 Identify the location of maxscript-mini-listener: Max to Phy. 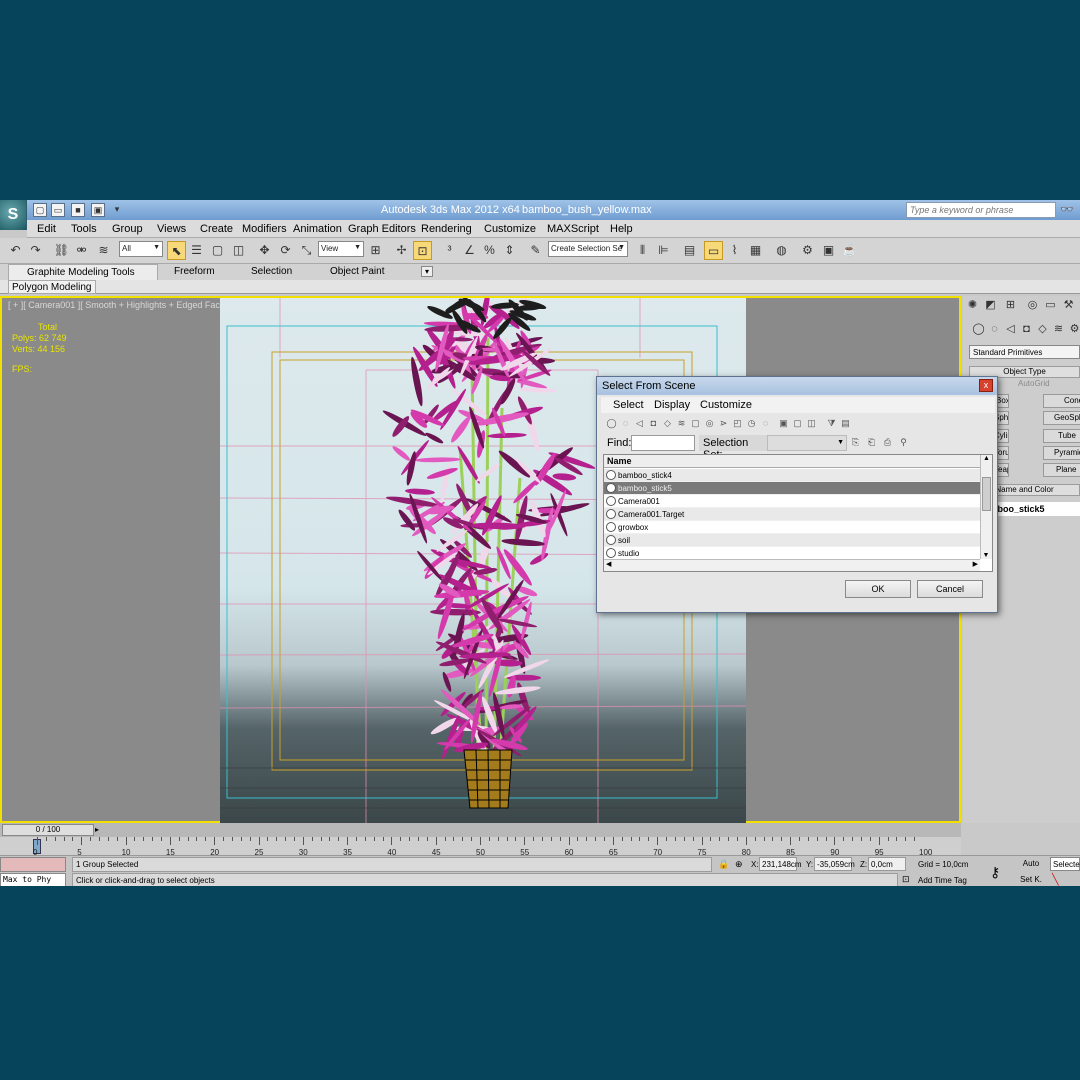
(33, 879).